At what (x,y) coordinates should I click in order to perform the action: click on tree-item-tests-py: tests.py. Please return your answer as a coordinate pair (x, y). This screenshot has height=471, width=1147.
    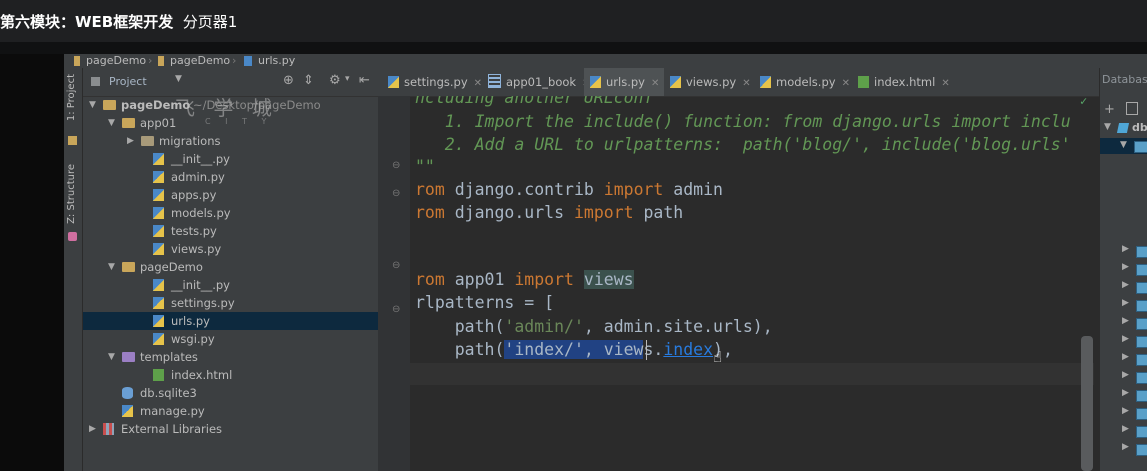
    Looking at the image, I should click on (230, 231).